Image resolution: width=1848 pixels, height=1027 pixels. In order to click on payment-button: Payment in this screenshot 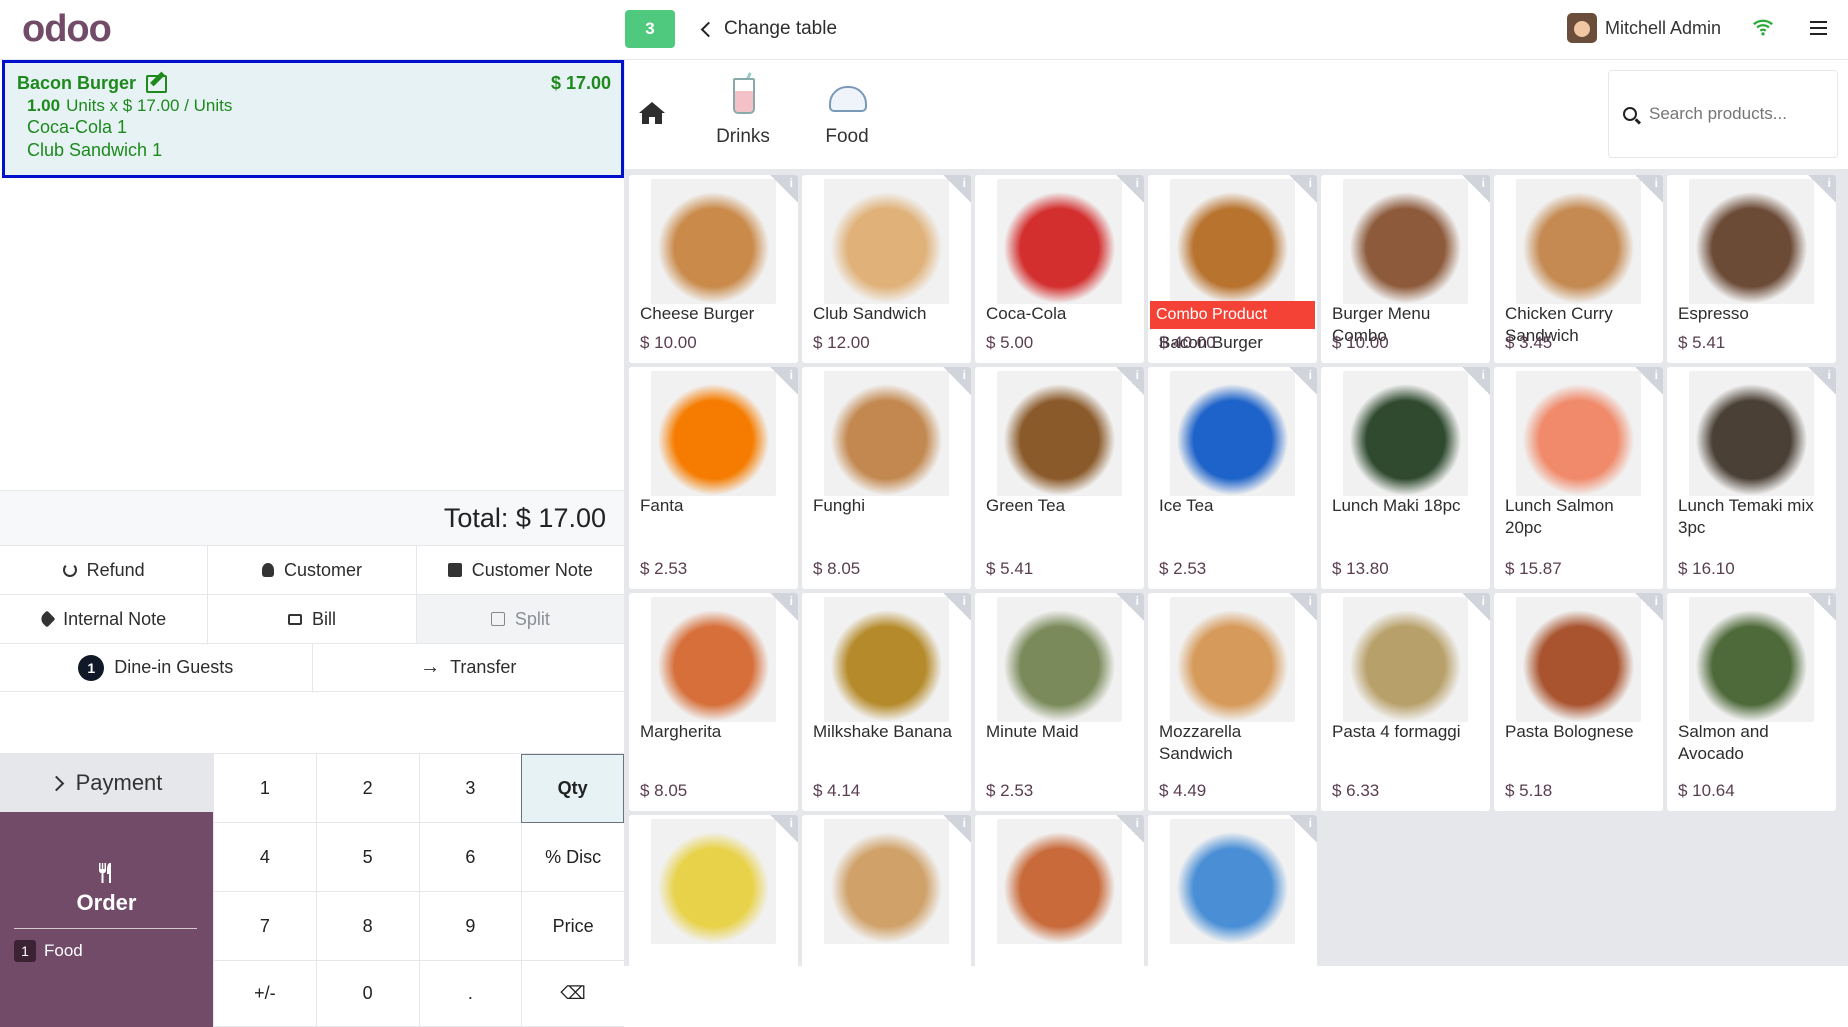, I will do `click(106, 783)`.